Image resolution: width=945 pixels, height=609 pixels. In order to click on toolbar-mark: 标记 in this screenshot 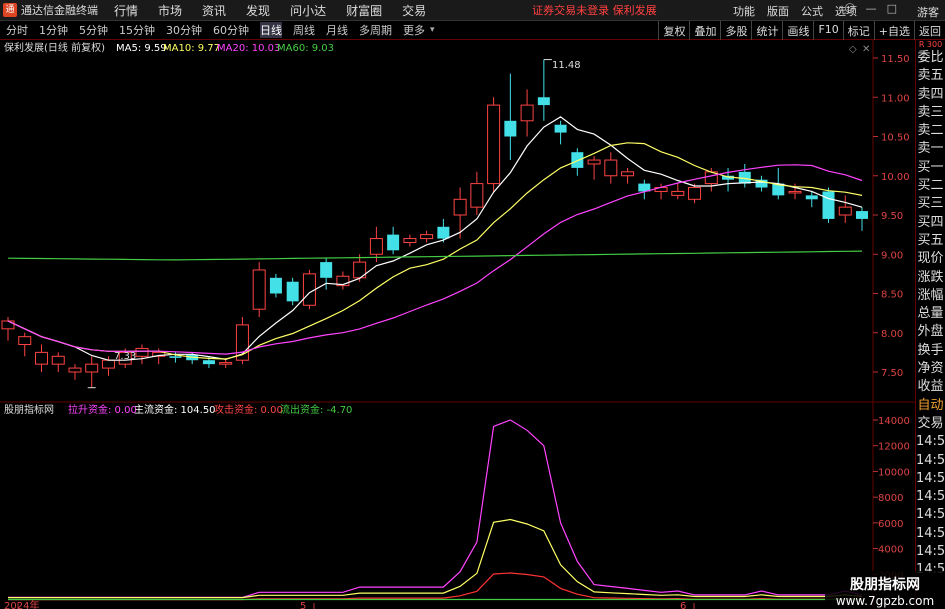, I will do `click(858, 30)`.